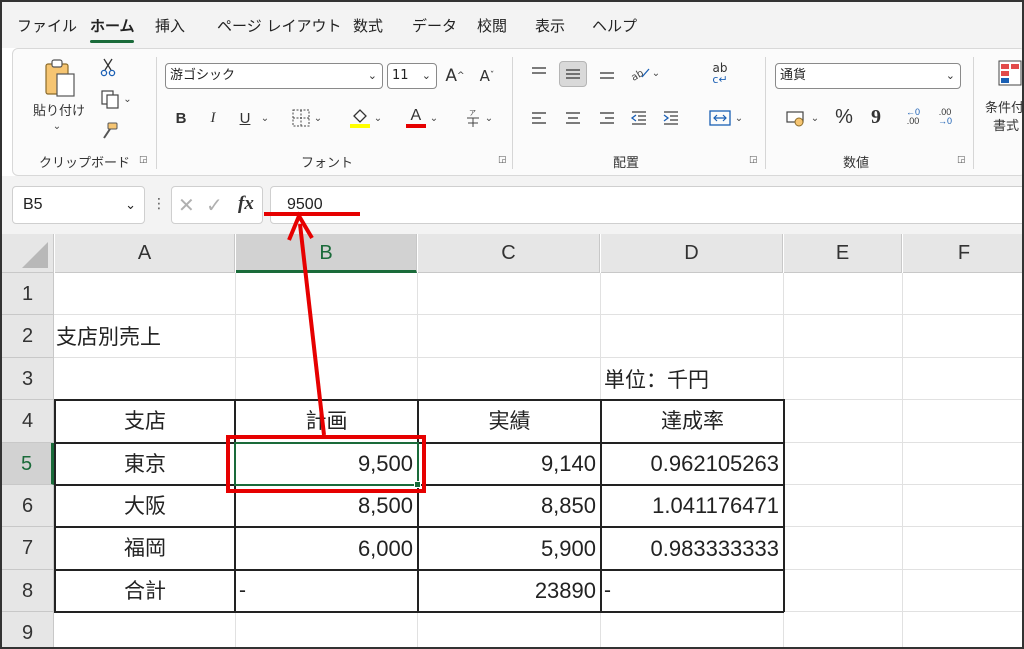 The height and width of the screenshot is (649, 1024). What do you see at coordinates (753, 160) in the screenshot?
I see `alignment-launcher-icon: ◲` at bounding box center [753, 160].